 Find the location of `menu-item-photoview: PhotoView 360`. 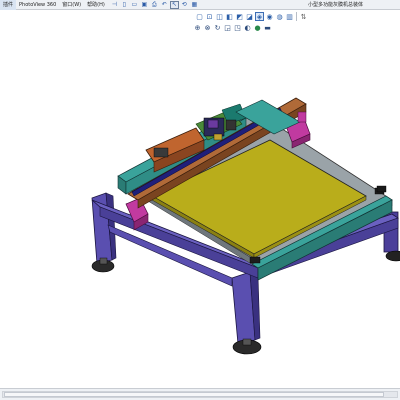

menu-item-photoview: PhotoView 360 is located at coordinates (37, 5).